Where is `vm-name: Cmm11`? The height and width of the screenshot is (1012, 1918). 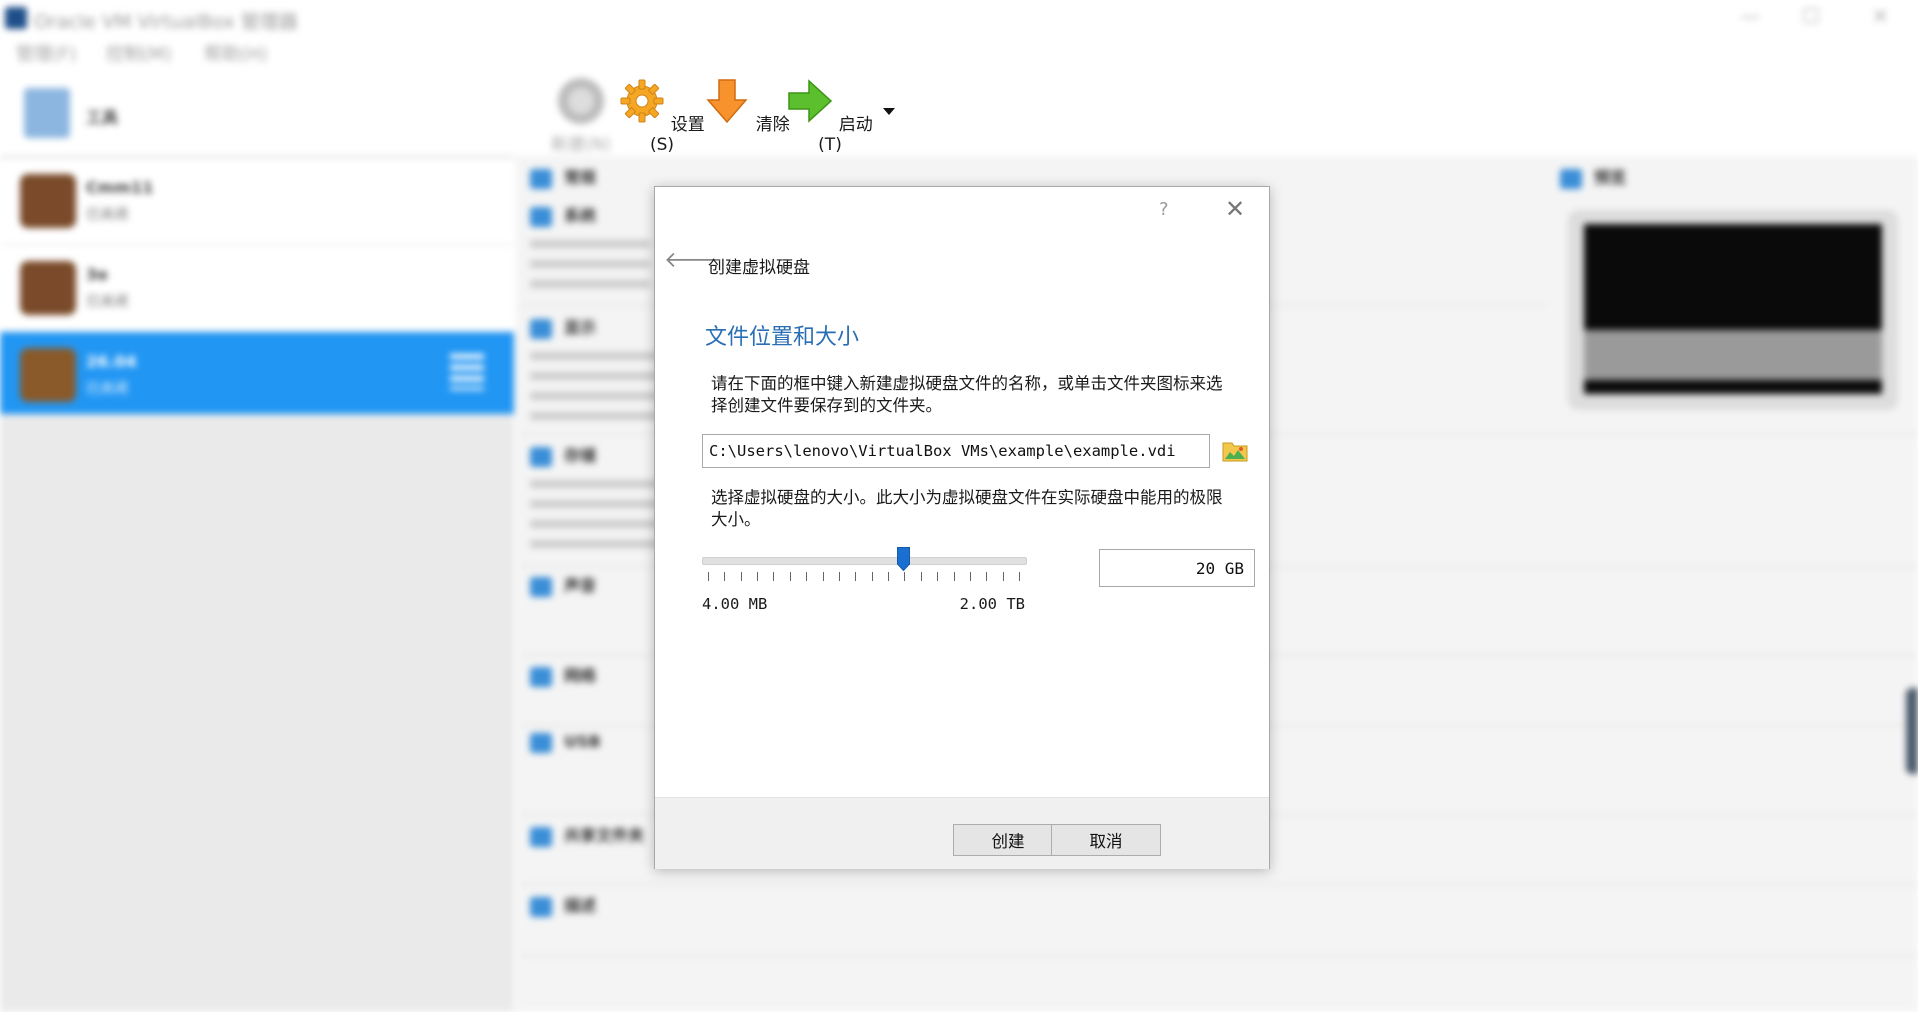 vm-name: Cmm11 is located at coordinates (120, 187).